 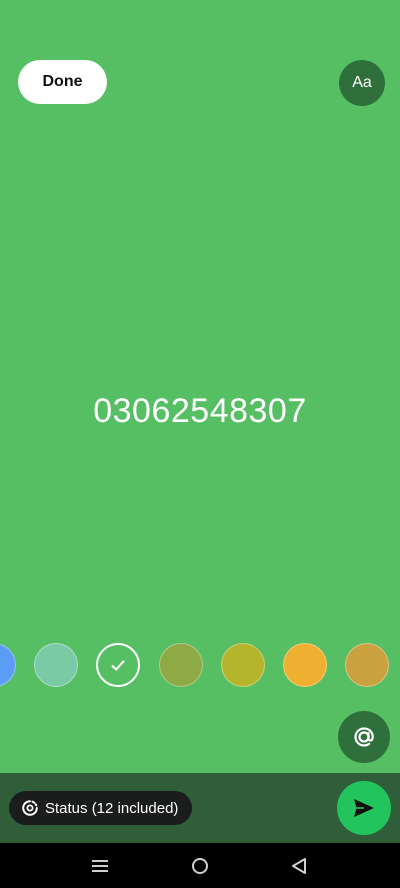 I want to click on at-sign-icon, so click(x=364, y=737).